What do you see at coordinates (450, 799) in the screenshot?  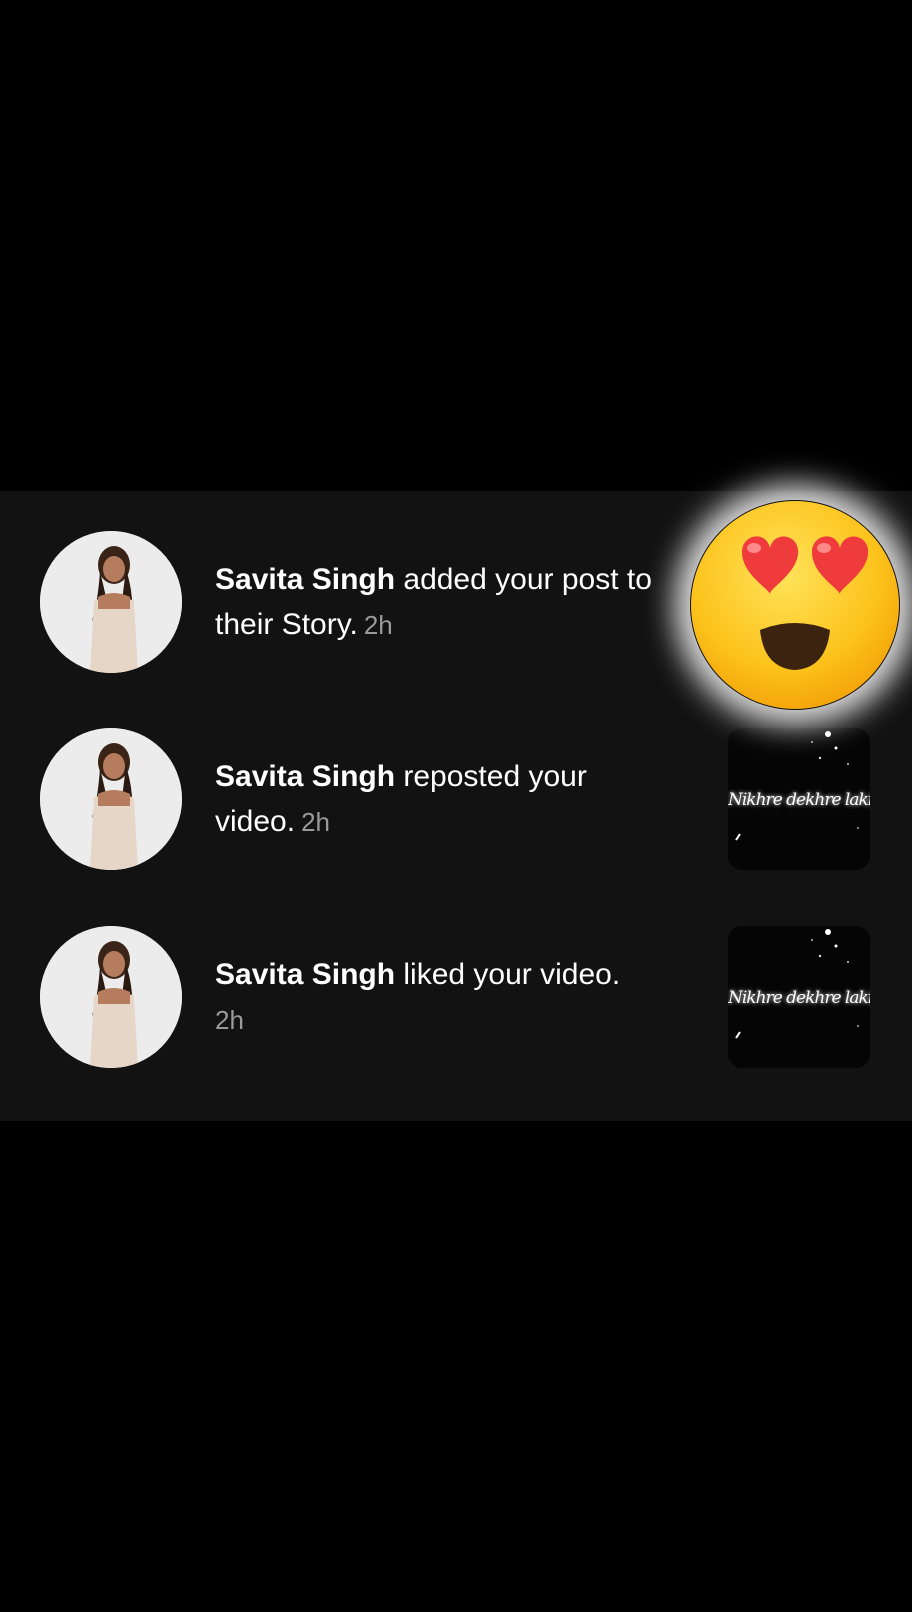 I see `notification-text: Savita Singh reposted your video. 2h` at bounding box center [450, 799].